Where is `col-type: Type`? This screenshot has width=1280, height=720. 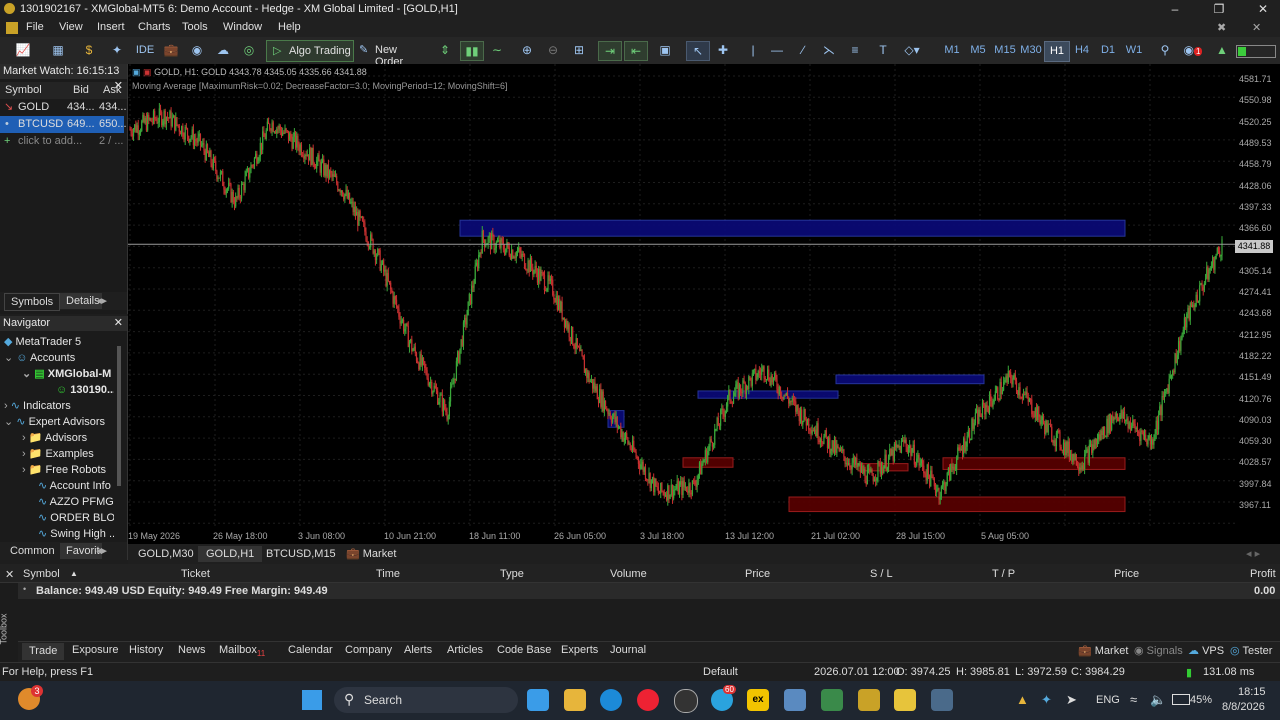 col-type: Type is located at coordinates (512, 574).